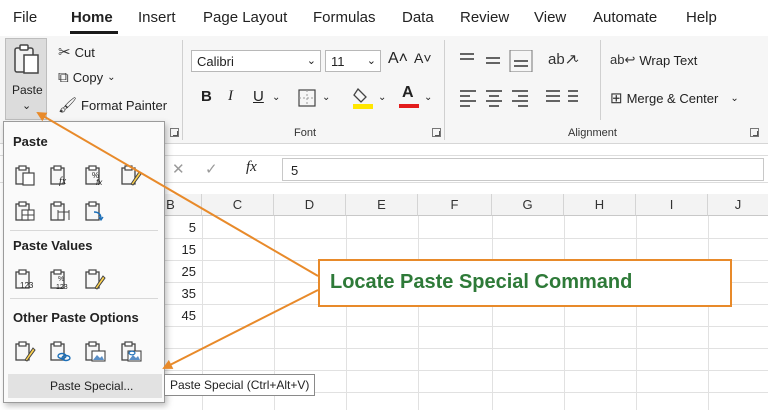 The width and height of the screenshot is (768, 410). I want to click on callout-box: Locate Paste Special Command, so click(525, 283).